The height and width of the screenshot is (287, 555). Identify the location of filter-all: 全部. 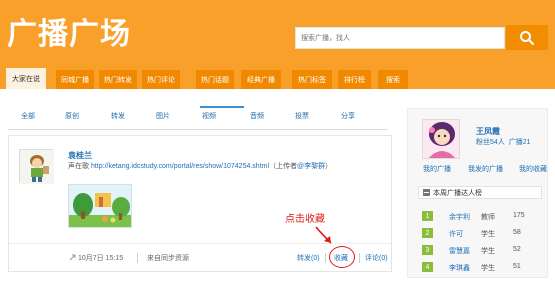
(28, 117).